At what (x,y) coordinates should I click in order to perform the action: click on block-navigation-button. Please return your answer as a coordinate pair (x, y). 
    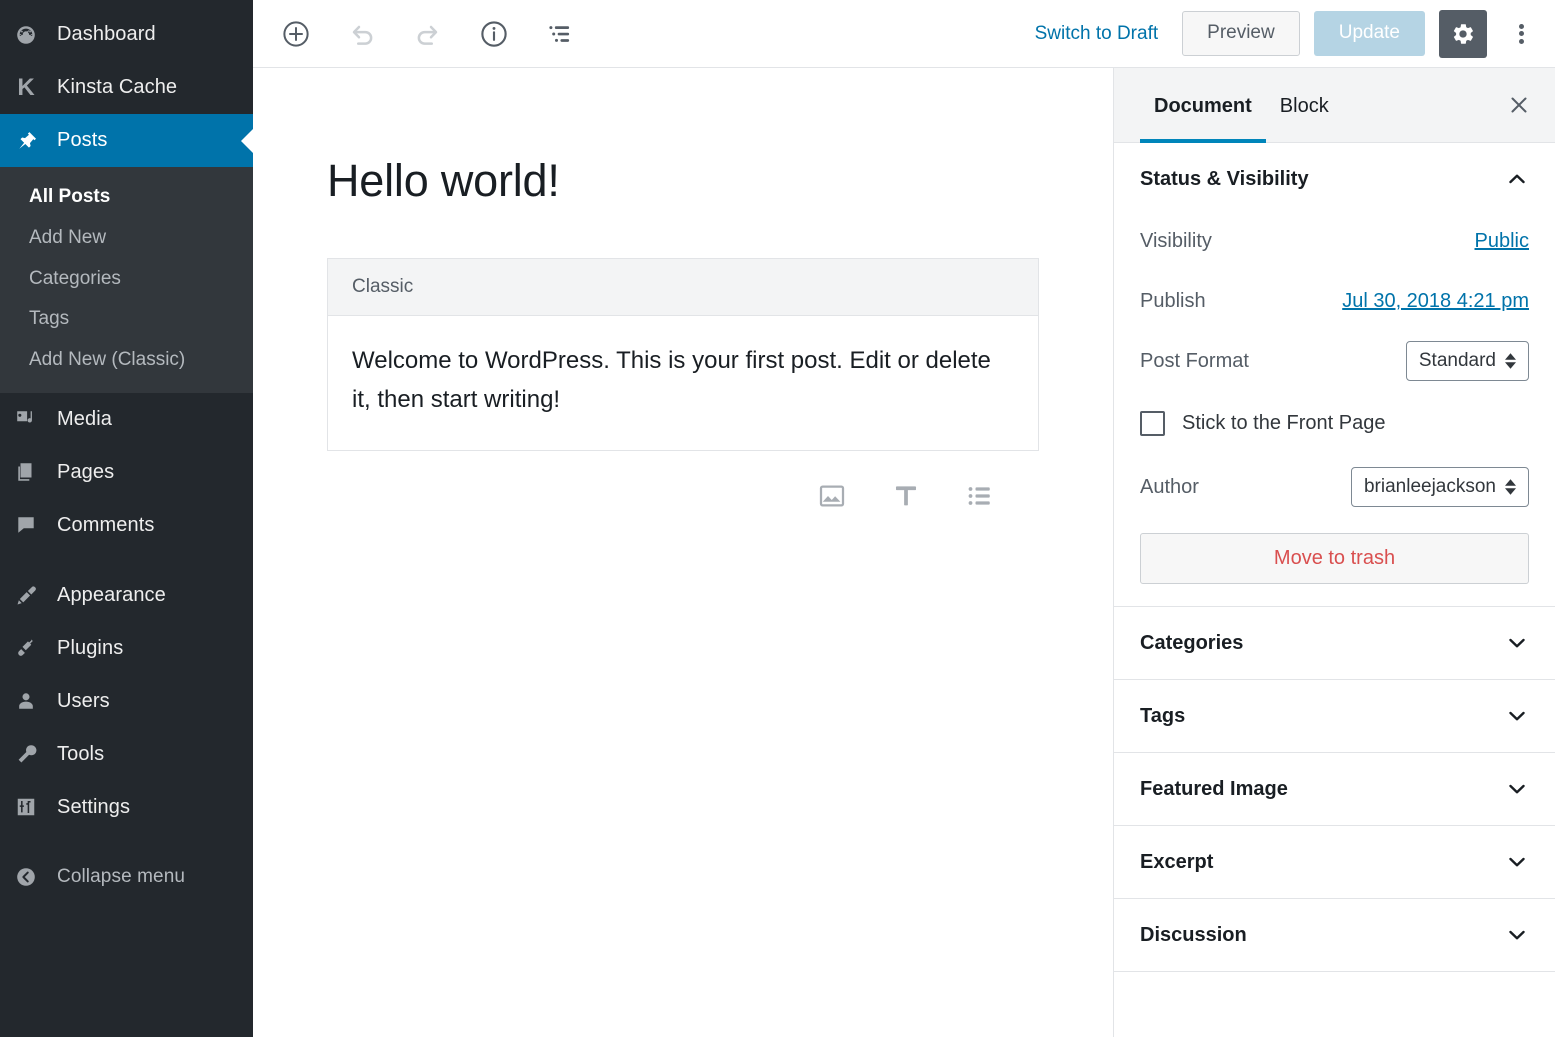
    Looking at the image, I should click on (560, 34).